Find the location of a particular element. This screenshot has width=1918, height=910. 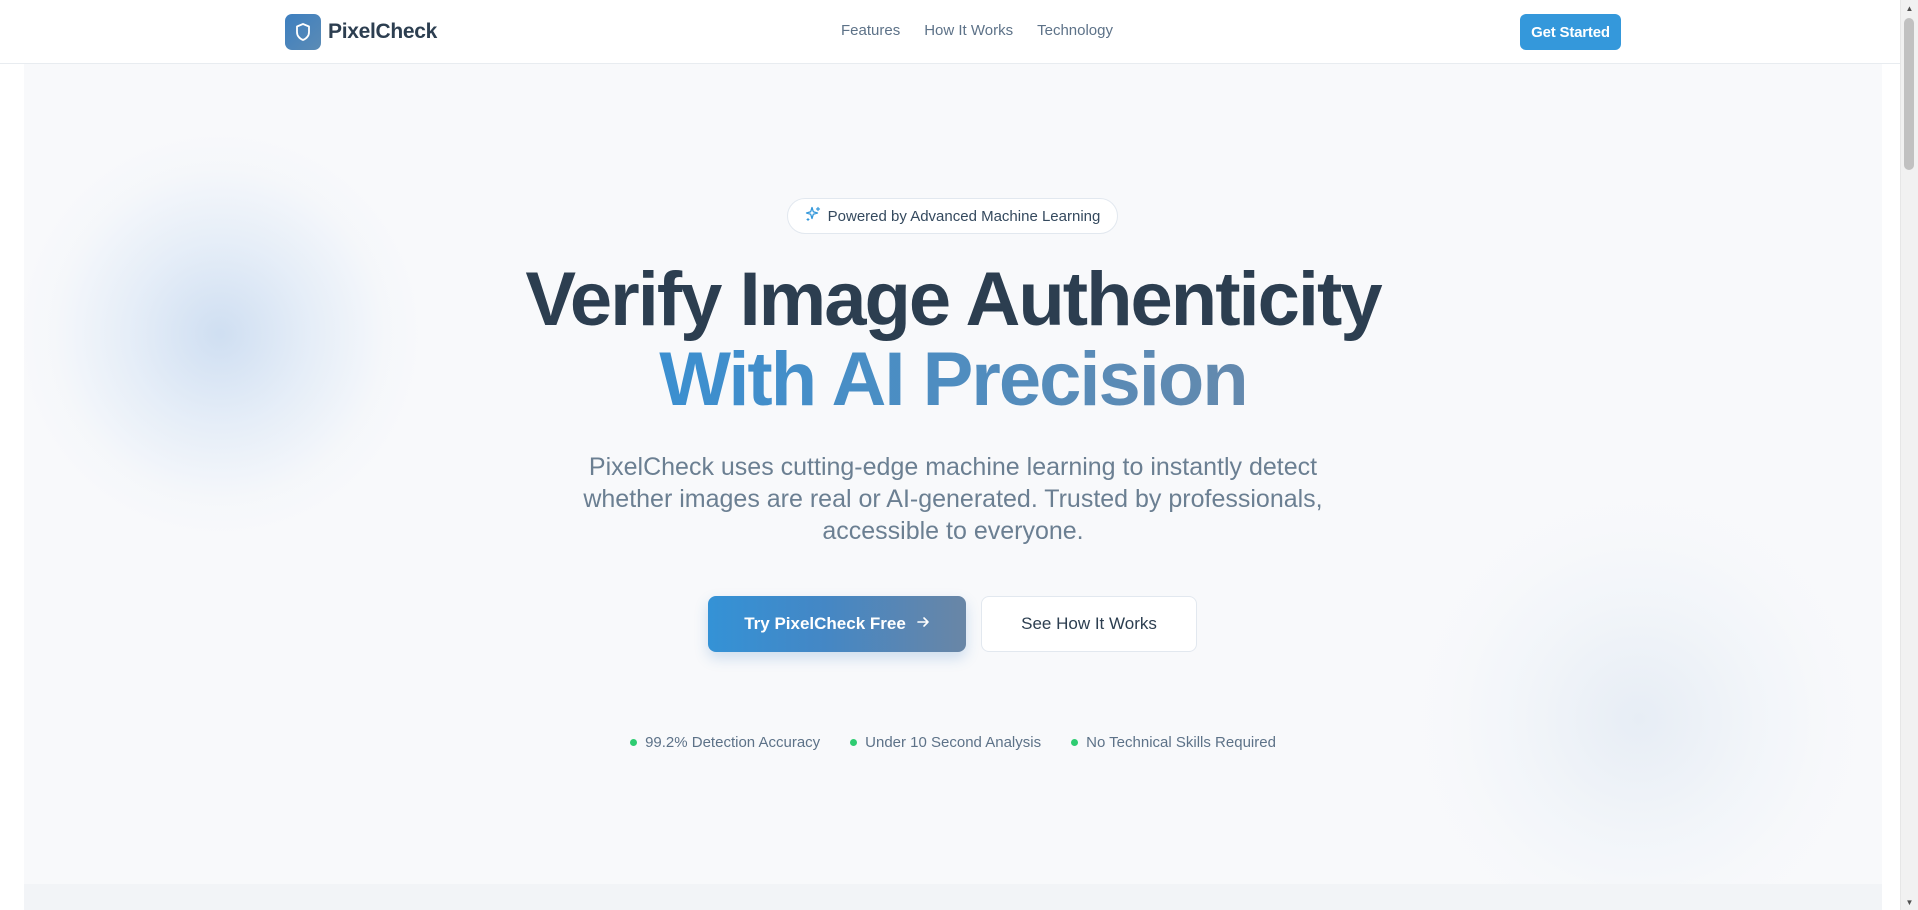

nav-link-technology: Technology is located at coordinates (1075, 30).